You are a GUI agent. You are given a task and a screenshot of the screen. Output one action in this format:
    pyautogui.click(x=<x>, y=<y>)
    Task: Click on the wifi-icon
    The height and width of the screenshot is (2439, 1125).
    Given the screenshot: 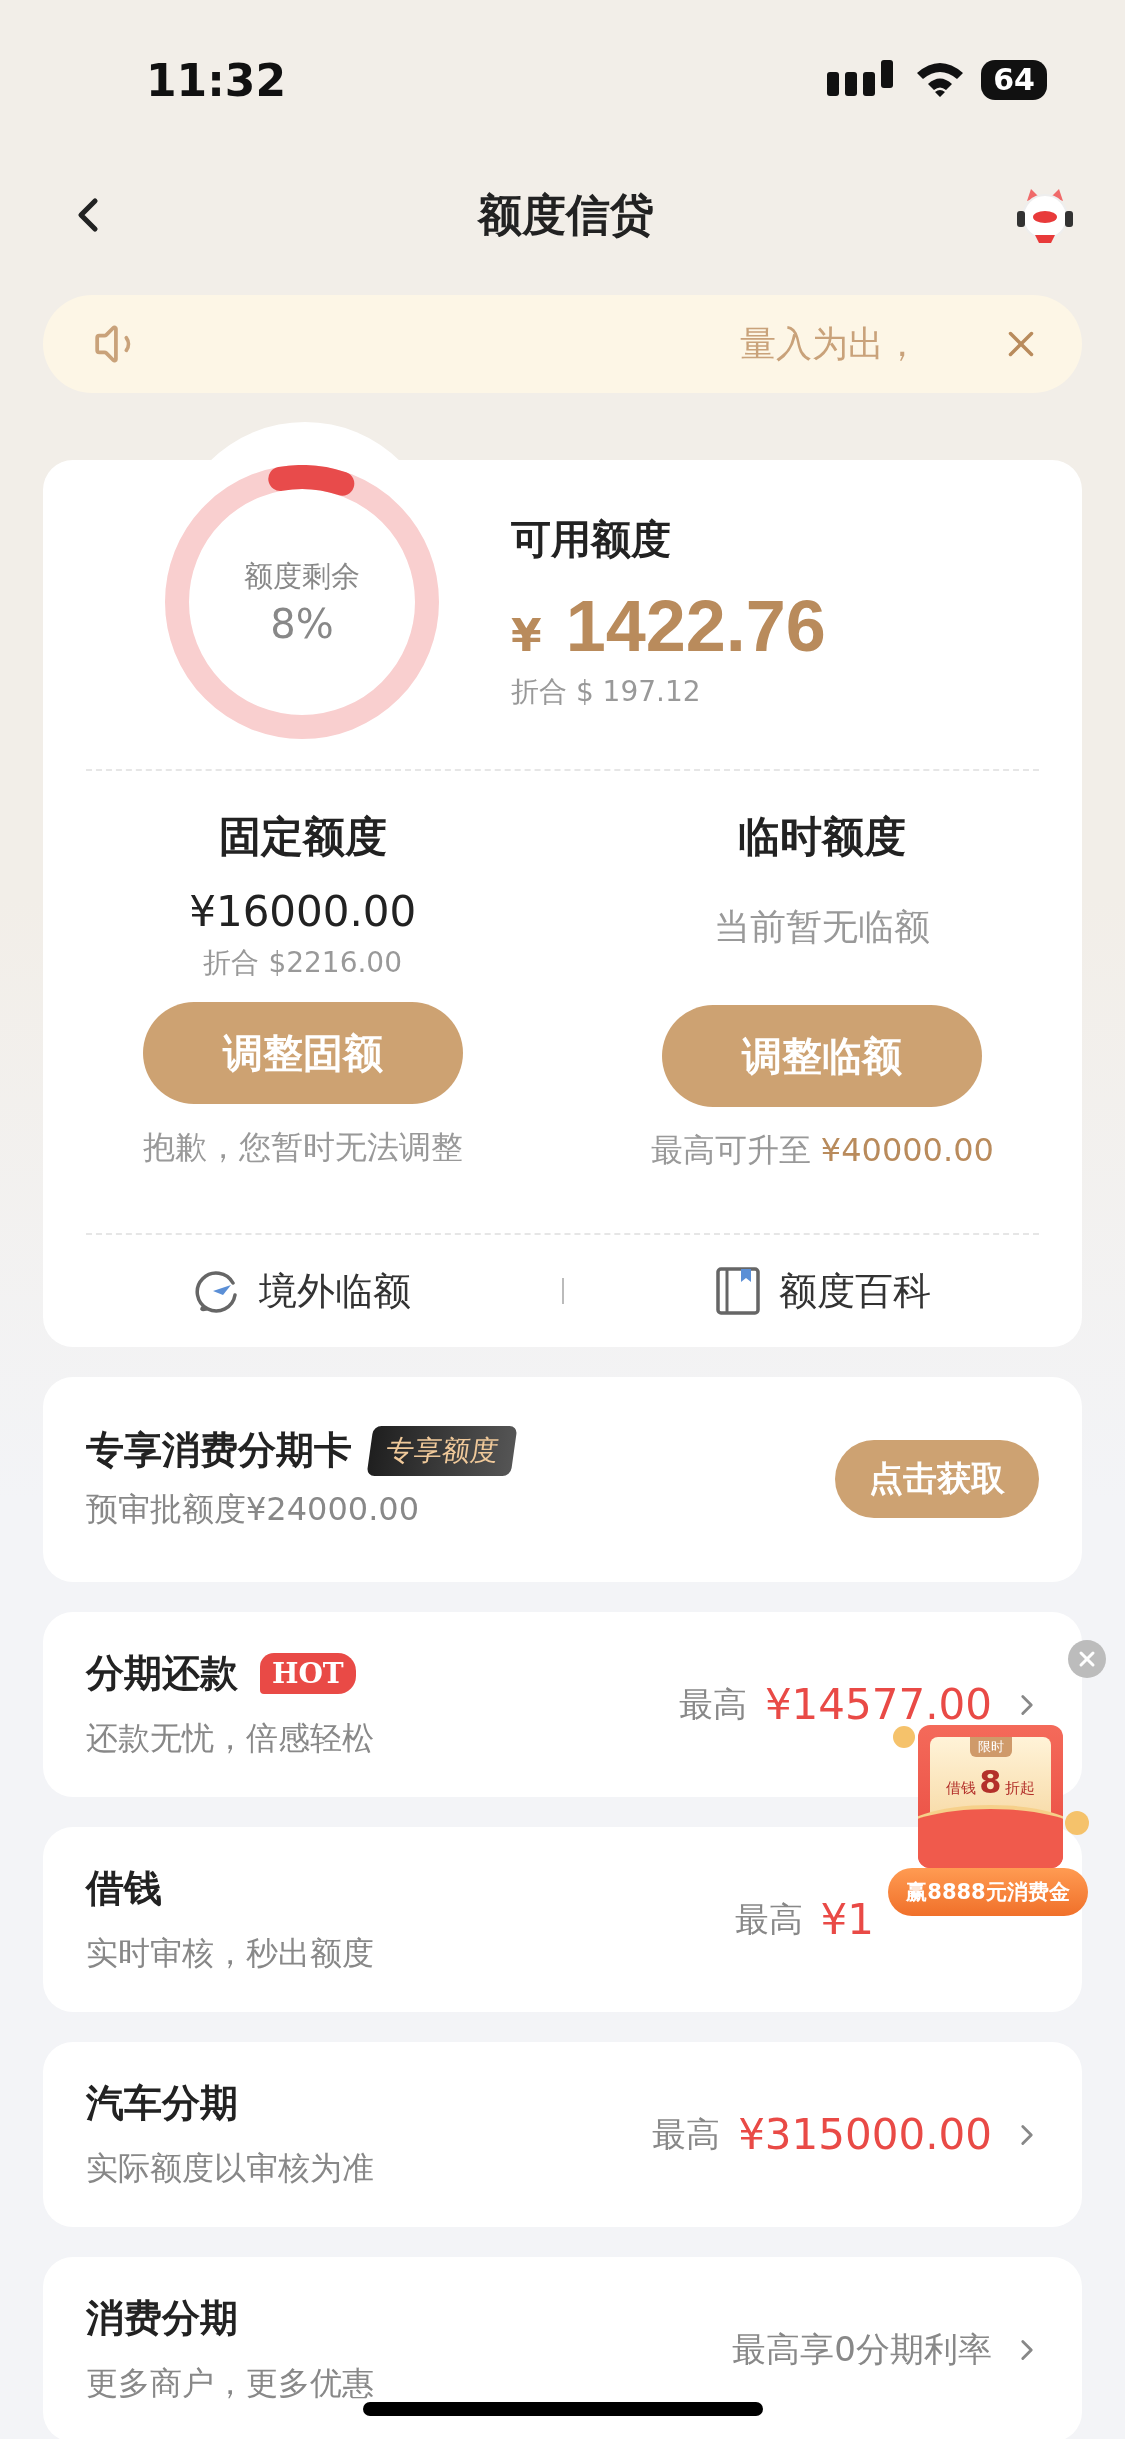 What is the action you would take?
    pyautogui.click(x=940, y=80)
    